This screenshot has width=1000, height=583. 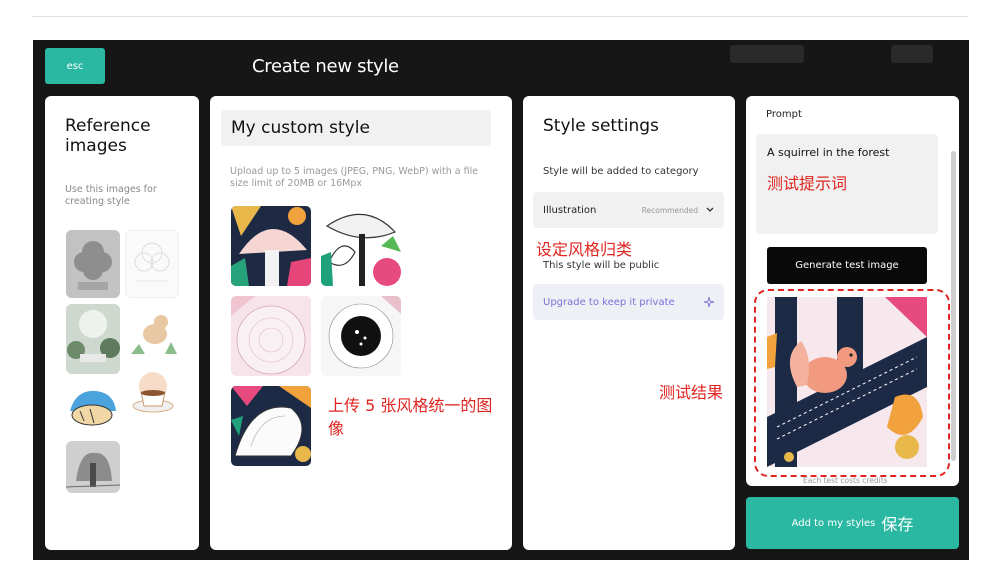 What do you see at coordinates (356, 128) in the screenshot?
I see `style-name-input: My custom style` at bounding box center [356, 128].